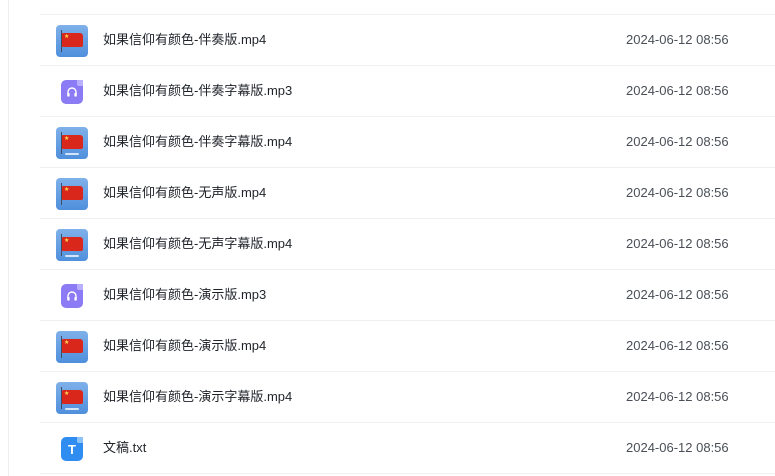 The height and width of the screenshot is (476, 775). What do you see at coordinates (185, 345) in the screenshot?
I see `file-name: 如果信仰有颜色-演示版.mp4` at bounding box center [185, 345].